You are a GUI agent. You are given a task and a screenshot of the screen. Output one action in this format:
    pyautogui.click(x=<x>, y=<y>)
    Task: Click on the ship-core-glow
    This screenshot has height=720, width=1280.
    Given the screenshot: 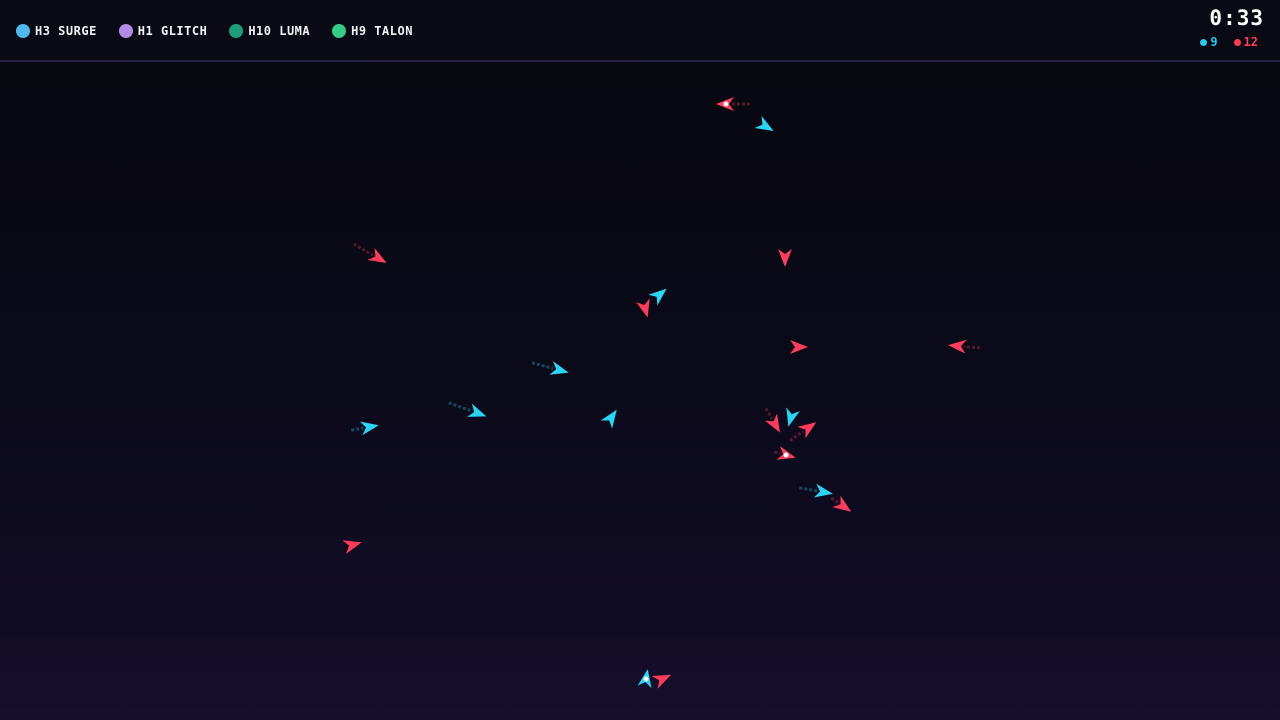 What is the action you would take?
    pyautogui.click(x=726, y=104)
    